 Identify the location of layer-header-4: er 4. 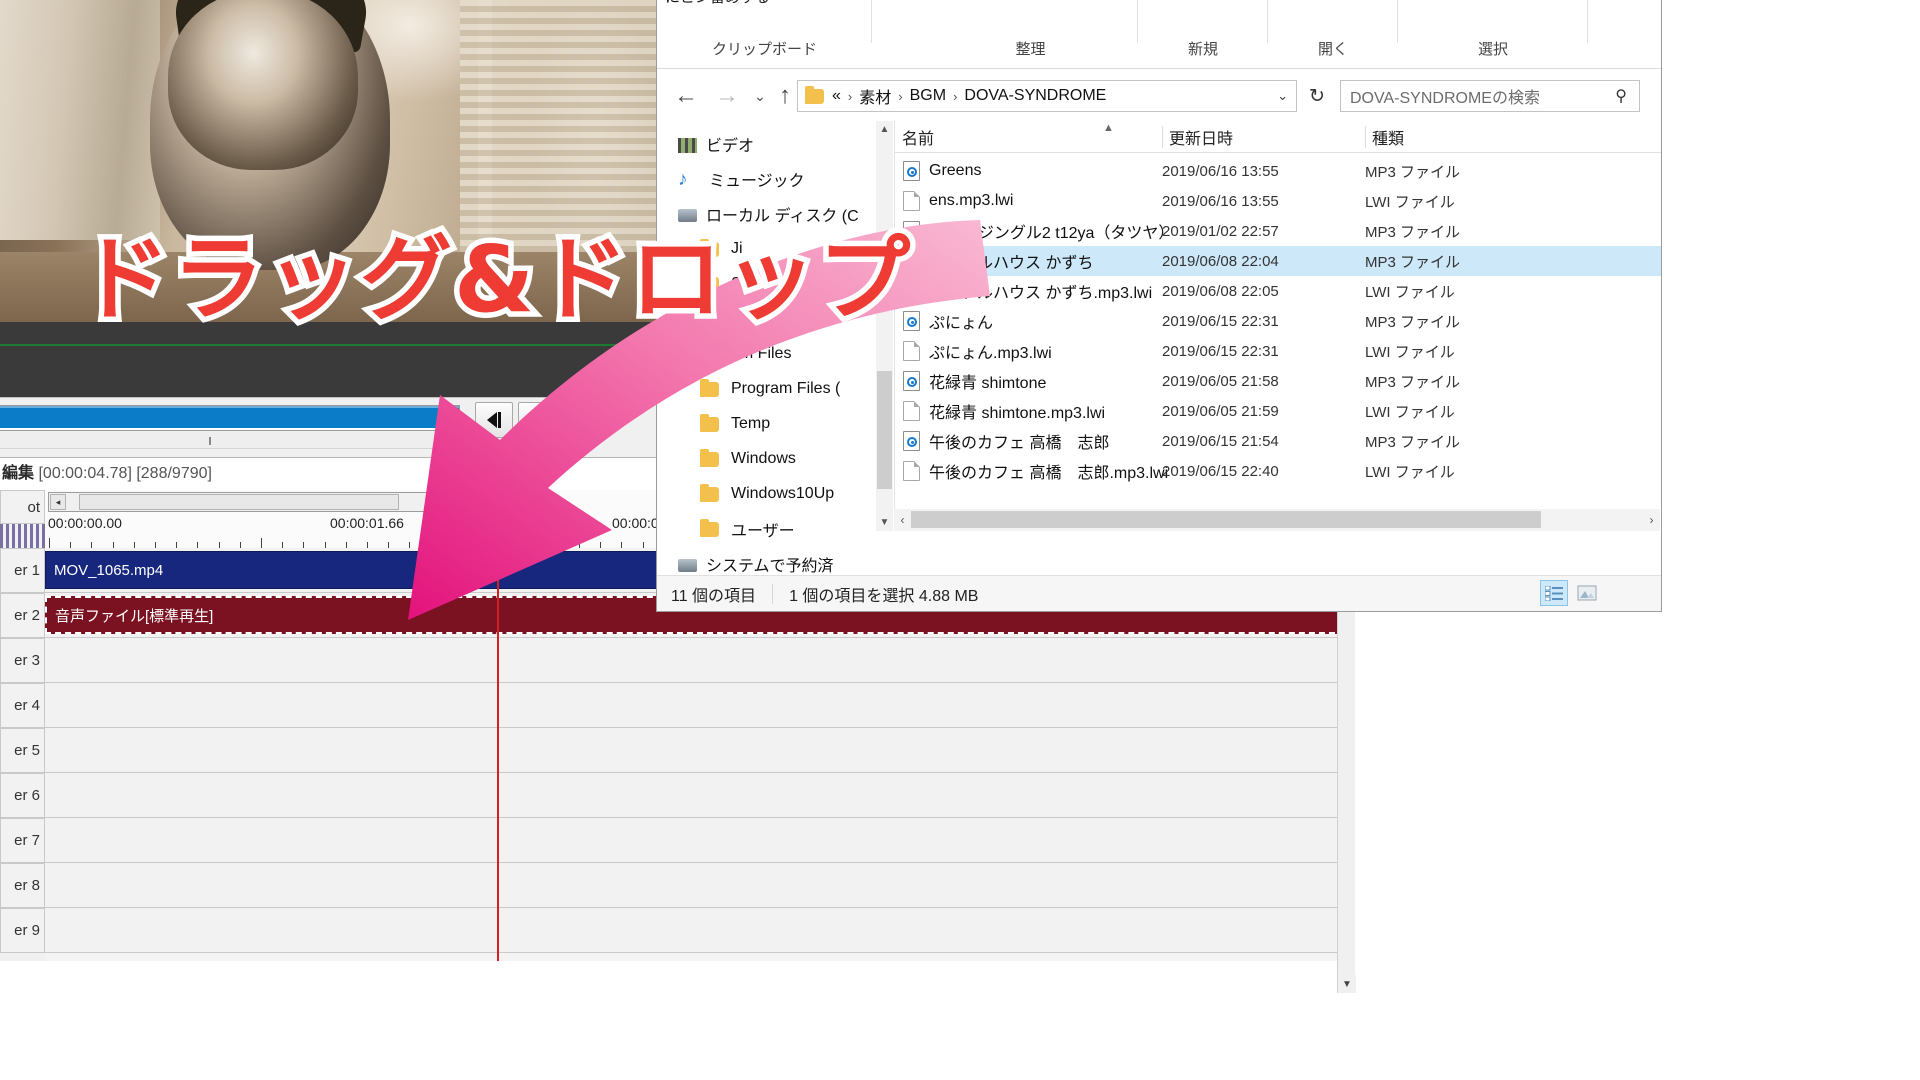
(22, 705).